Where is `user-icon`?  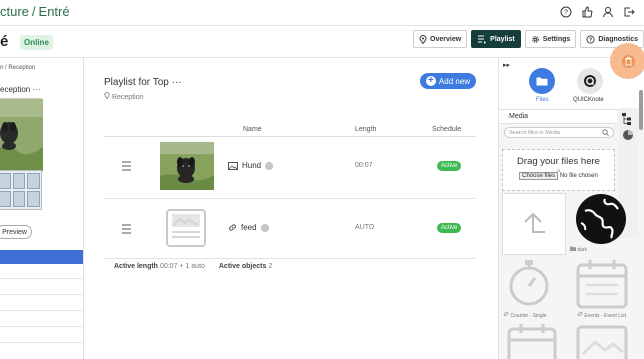 user-icon is located at coordinates (608, 12).